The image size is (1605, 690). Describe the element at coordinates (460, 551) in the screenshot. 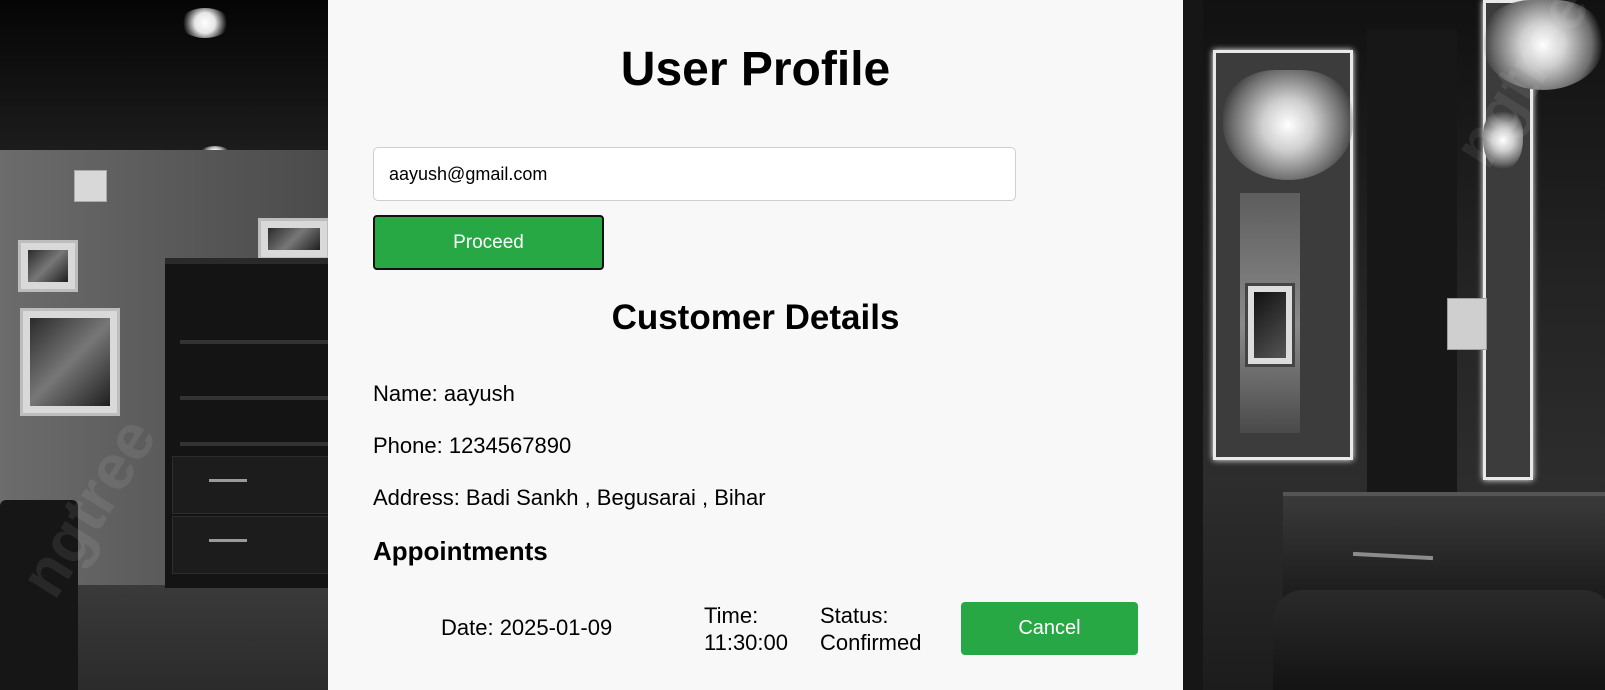

I see `appointments-heading: Appointments` at that location.